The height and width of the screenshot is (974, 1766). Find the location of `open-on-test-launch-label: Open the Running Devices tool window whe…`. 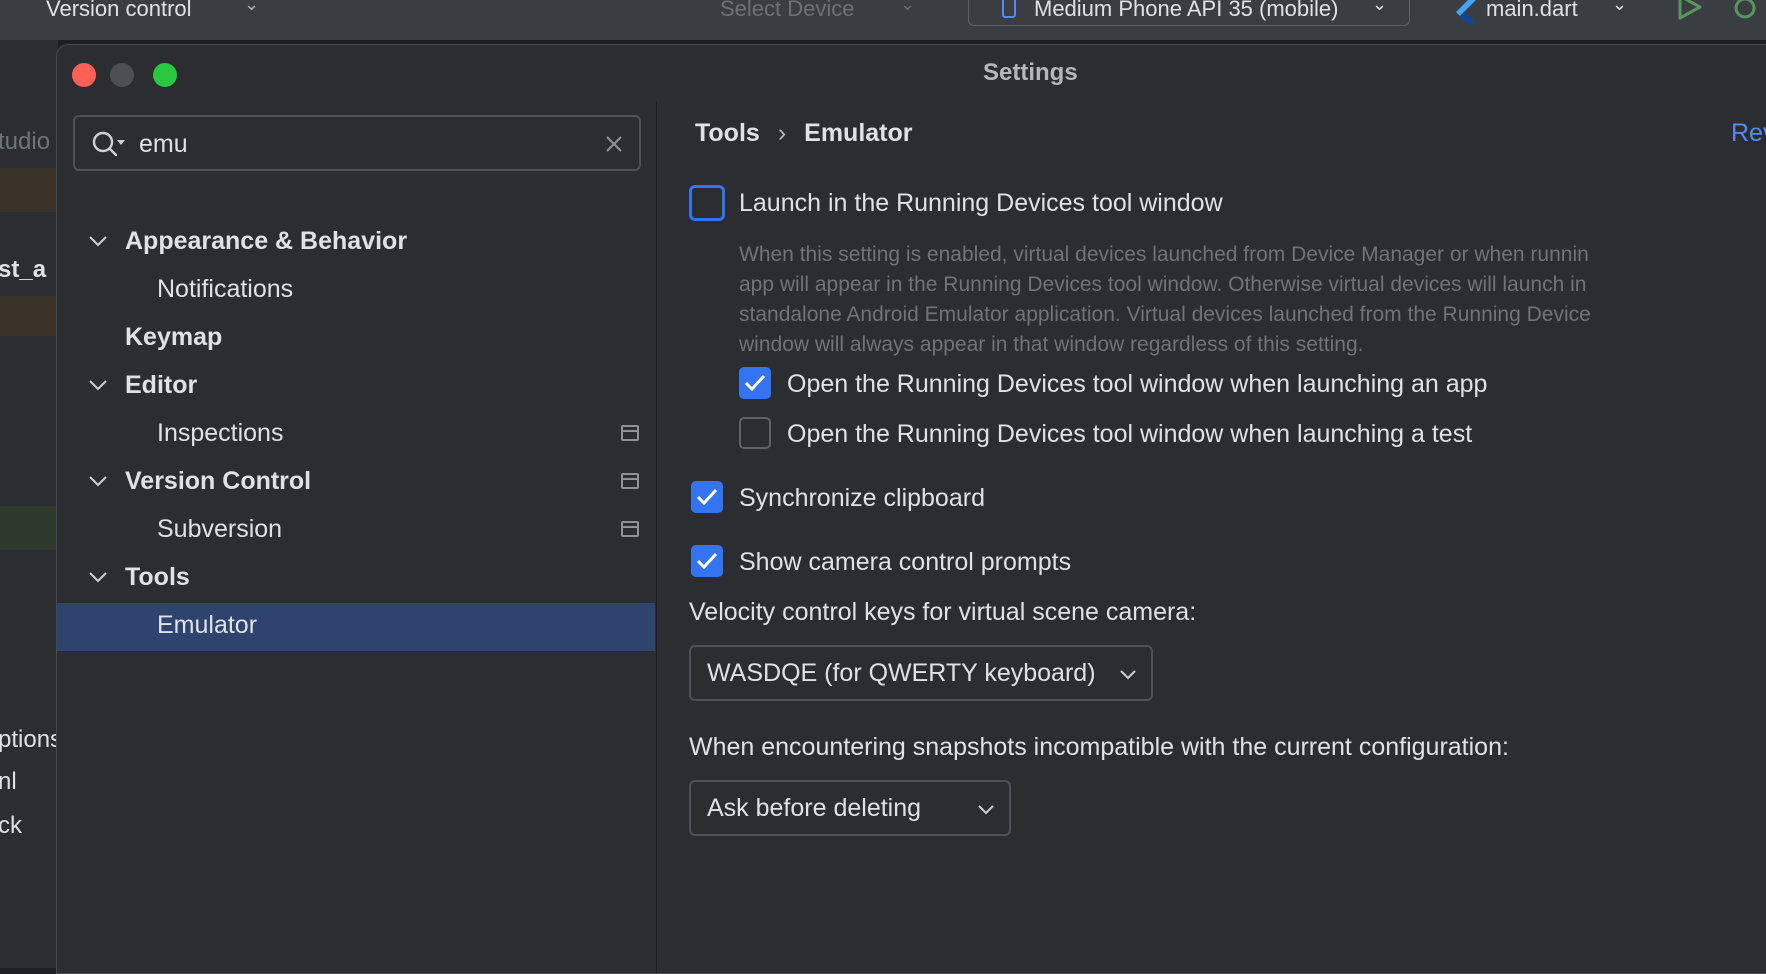

open-on-test-launch-label: Open the Running Devices tool window whe… is located at coordinates (1129, 434).